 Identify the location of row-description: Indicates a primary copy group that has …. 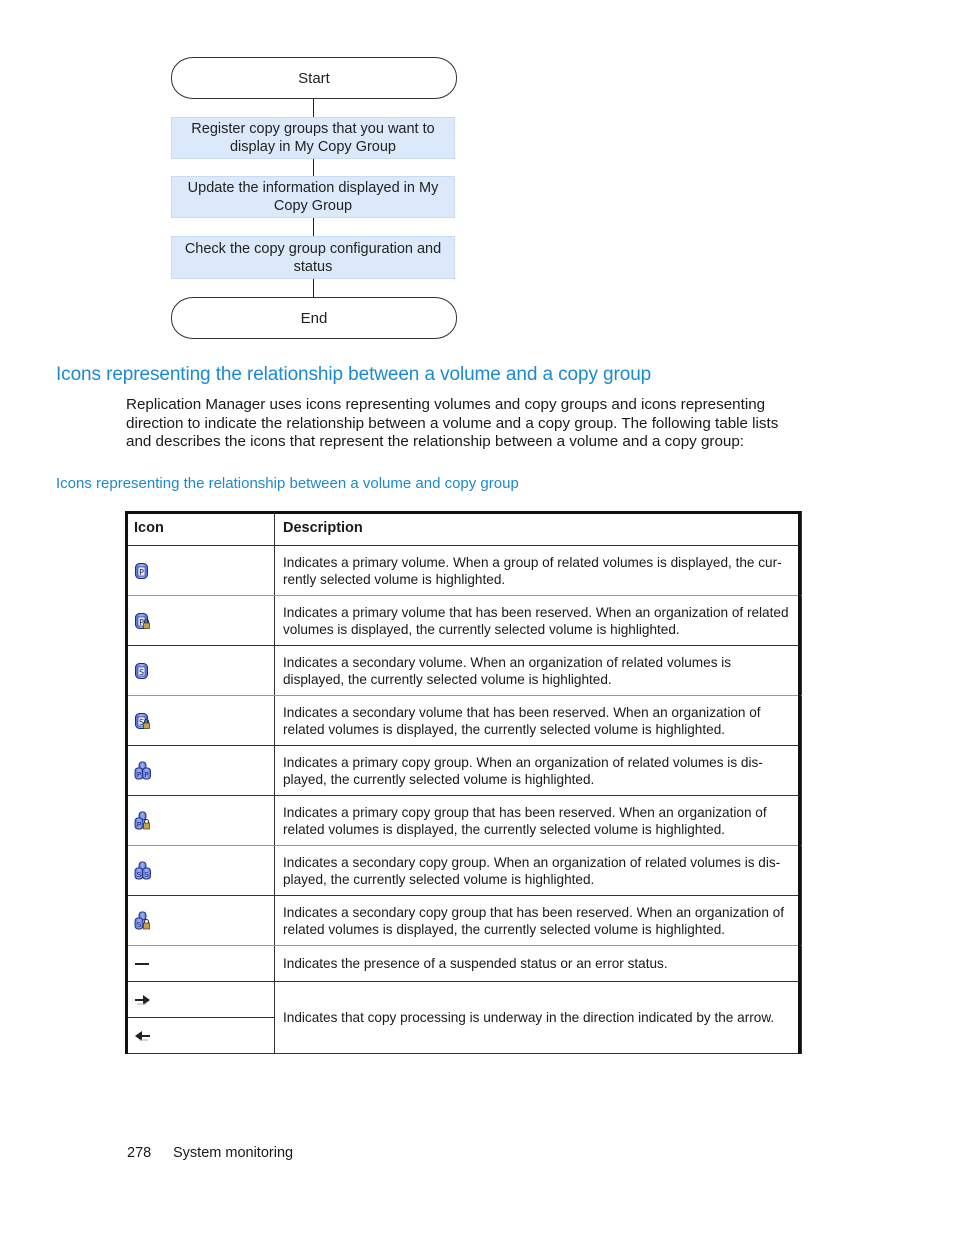
(538, 820).